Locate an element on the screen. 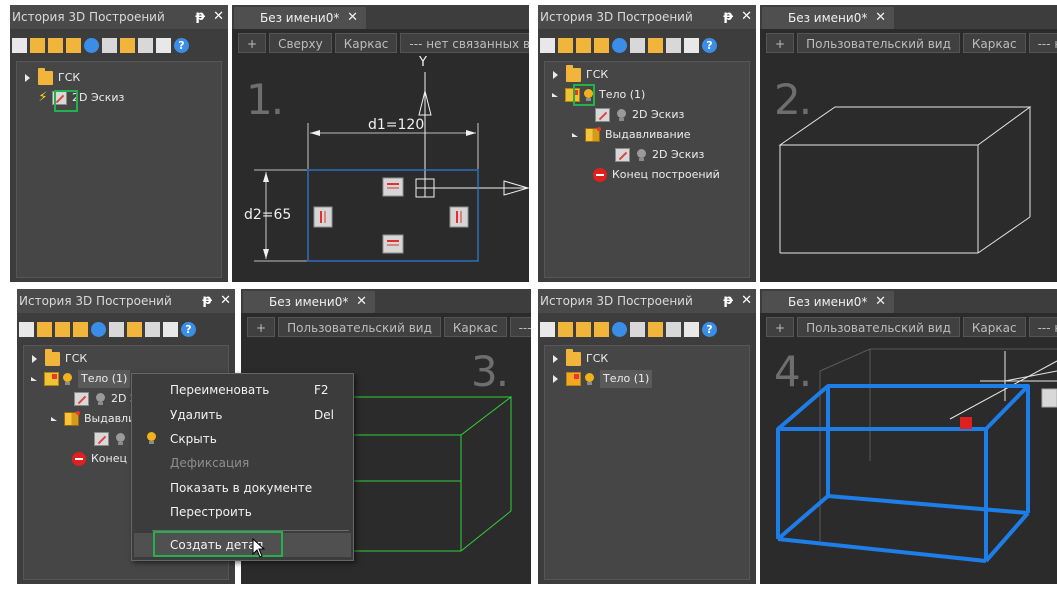  tree-node-sketch: ⚡ 2D Эскиз is located at coordinates (81, 98).